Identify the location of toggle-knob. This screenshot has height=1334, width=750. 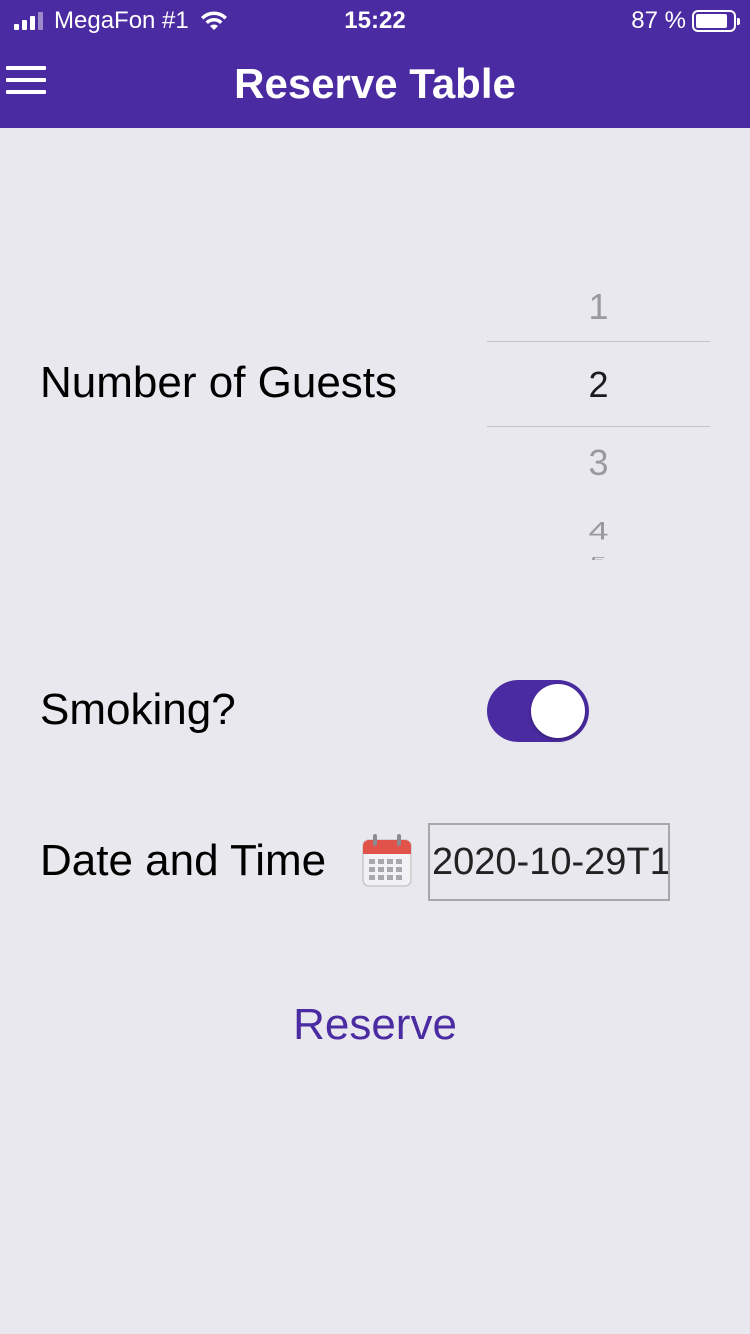
(558, 711).